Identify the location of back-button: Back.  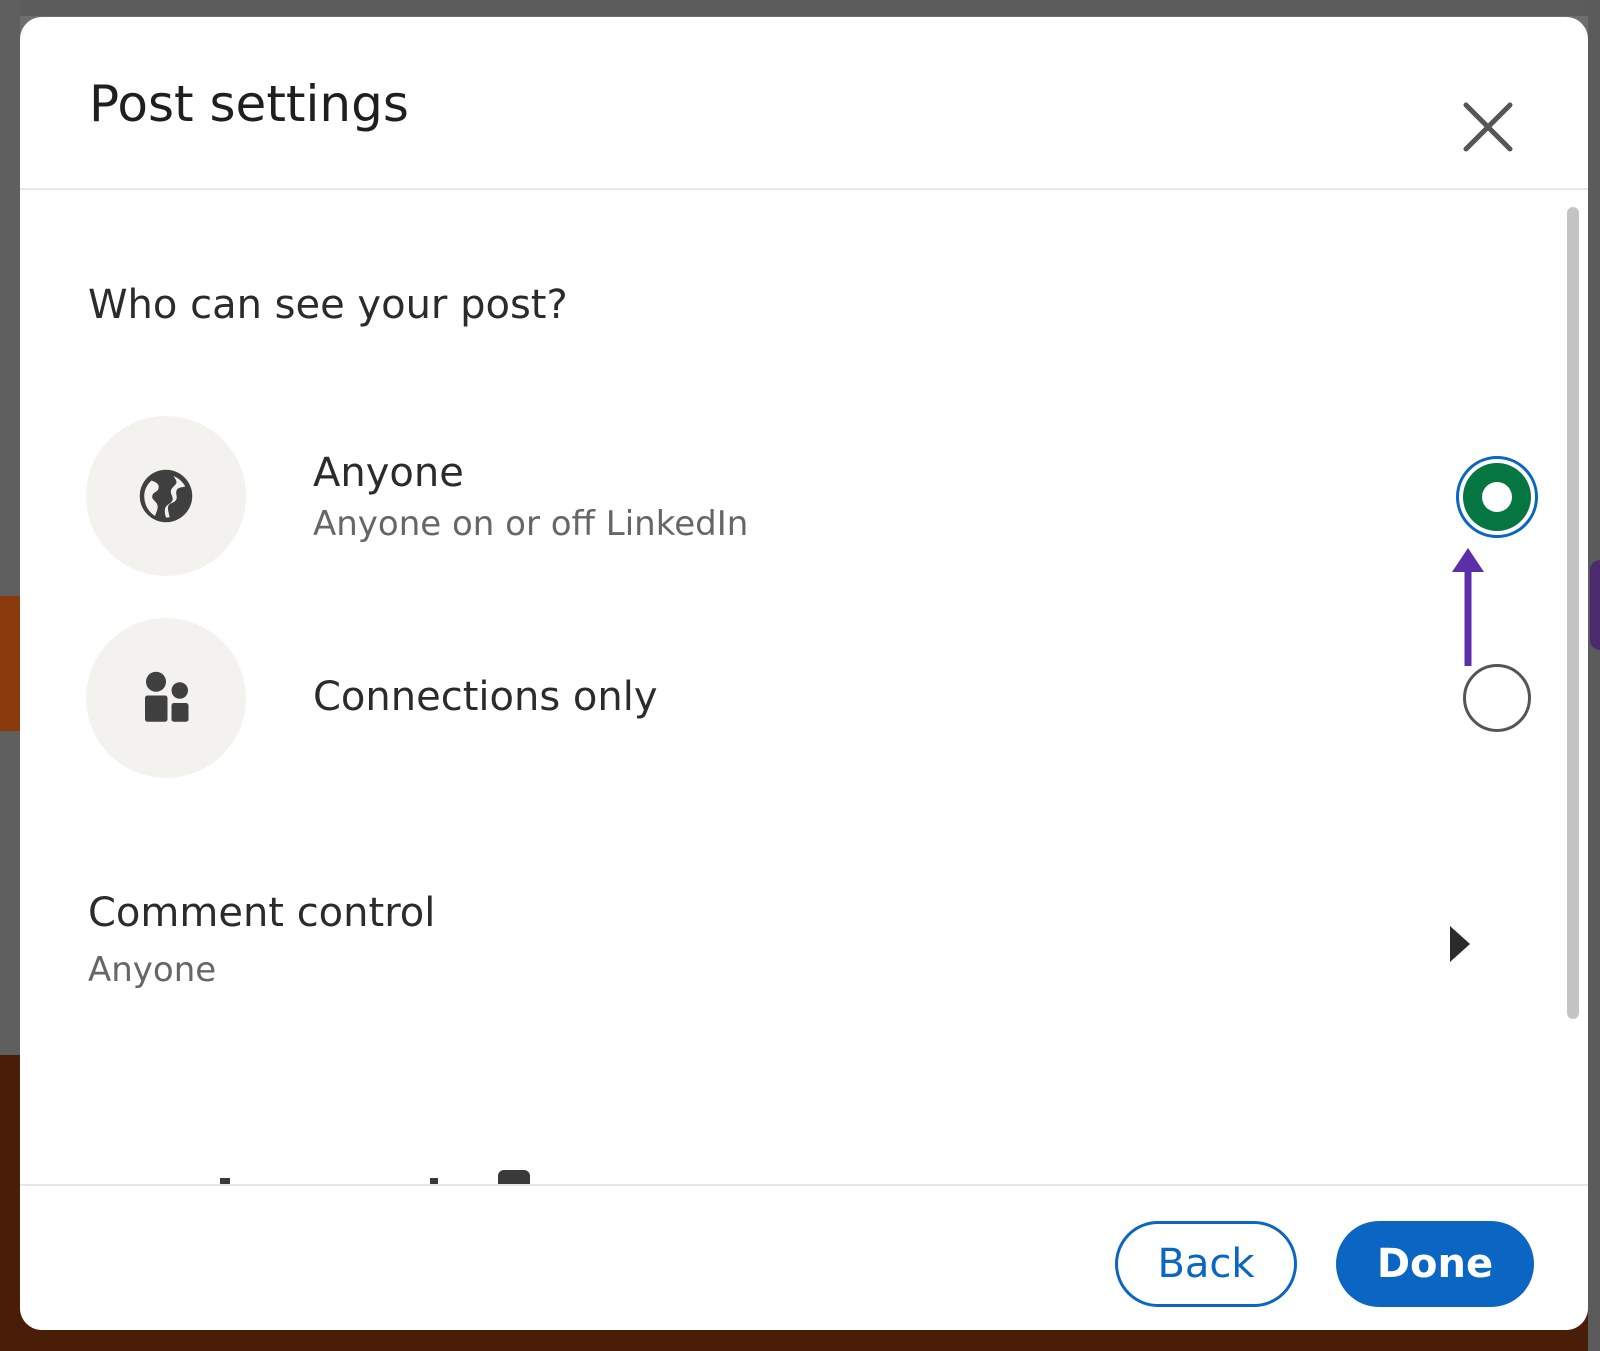
(1206, 1264).